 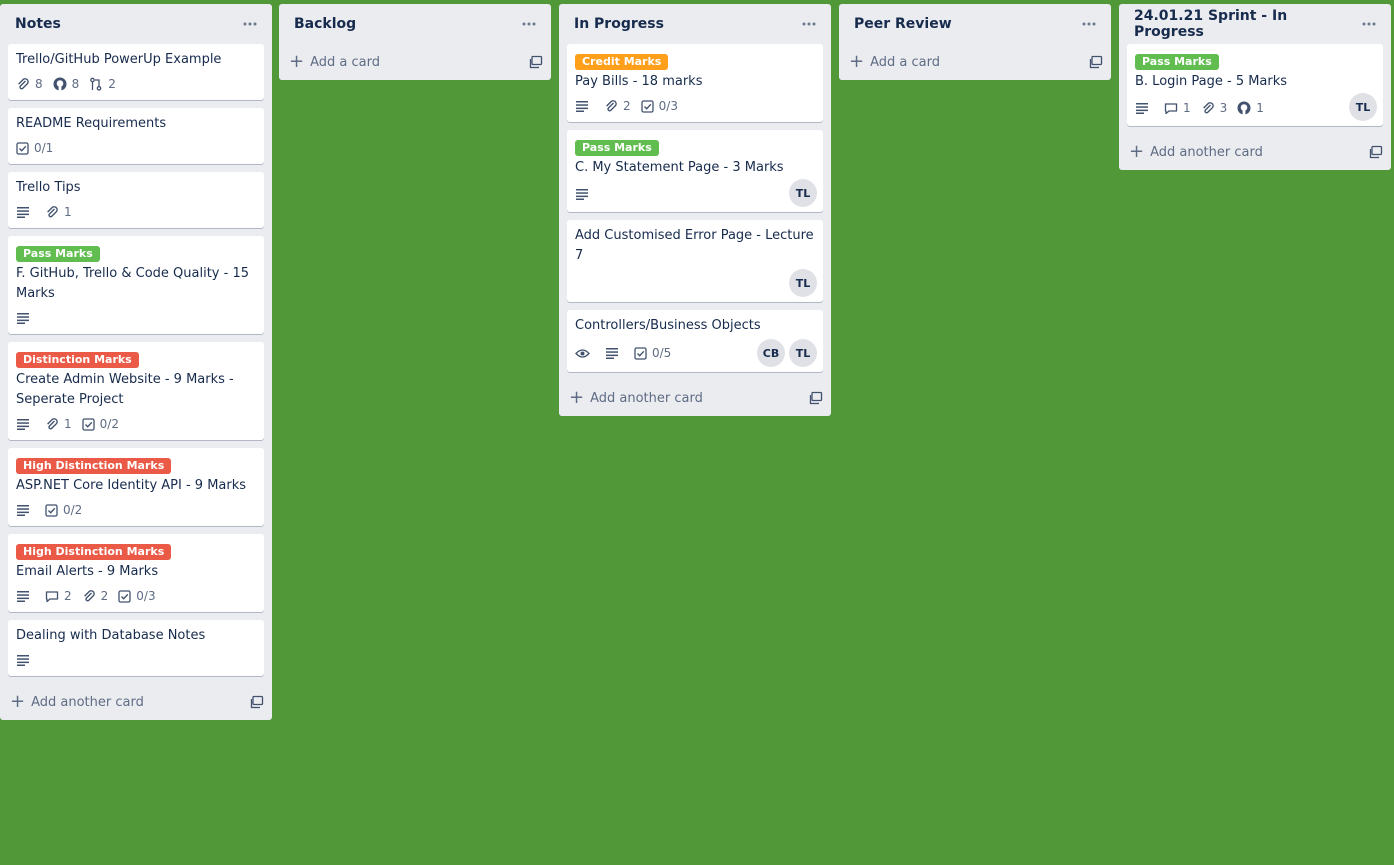 I want to click on attachment-badge: 1, so click(x=58, y=212).